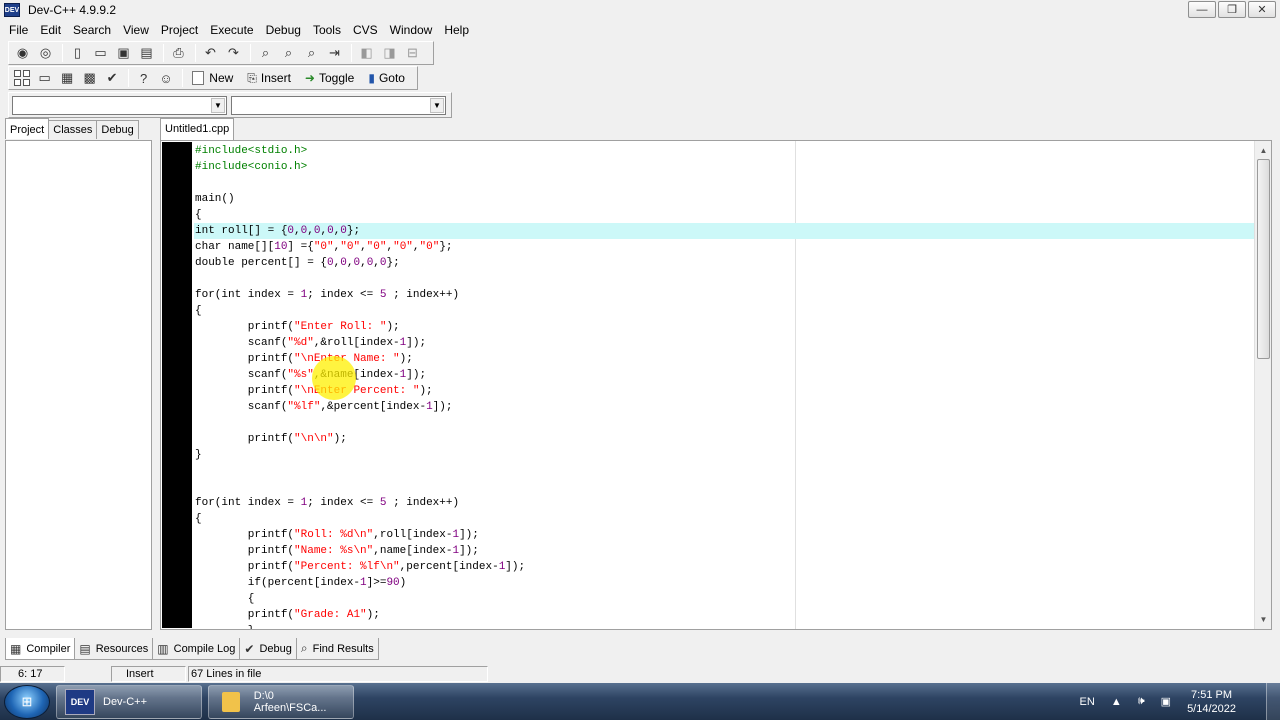 The width and height of the screenshot is (1280, 720). What do you see at coordinates (329, 78) in the screenshot?
I see `toggle-button: ➜ Toggle` at bounding box center [329, 78].